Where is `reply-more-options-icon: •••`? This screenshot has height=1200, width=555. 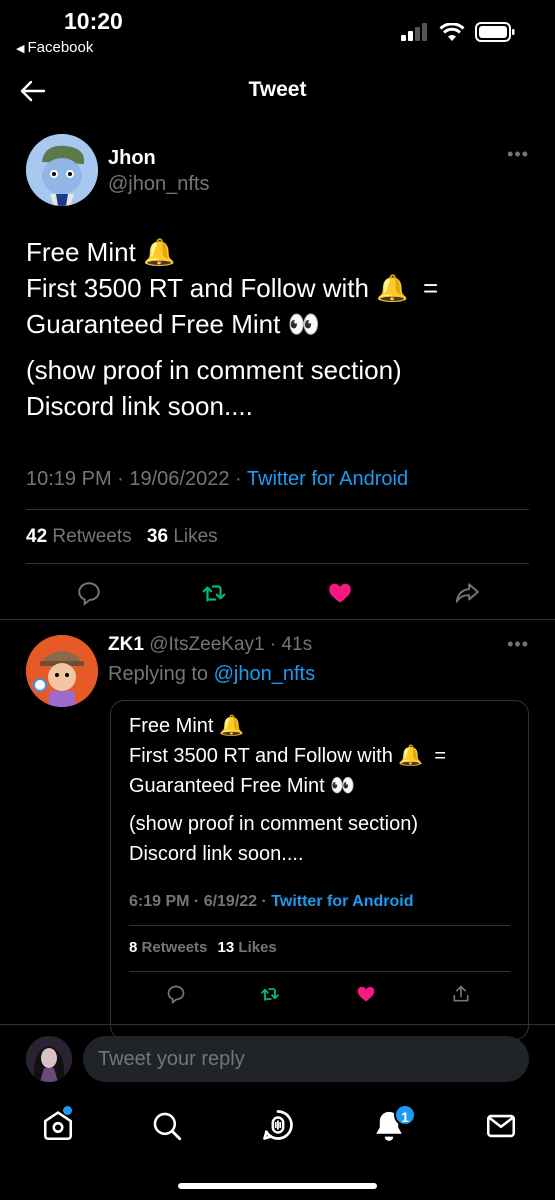 reply-more-options-icon: ••• is located at coordinates (518, 644).